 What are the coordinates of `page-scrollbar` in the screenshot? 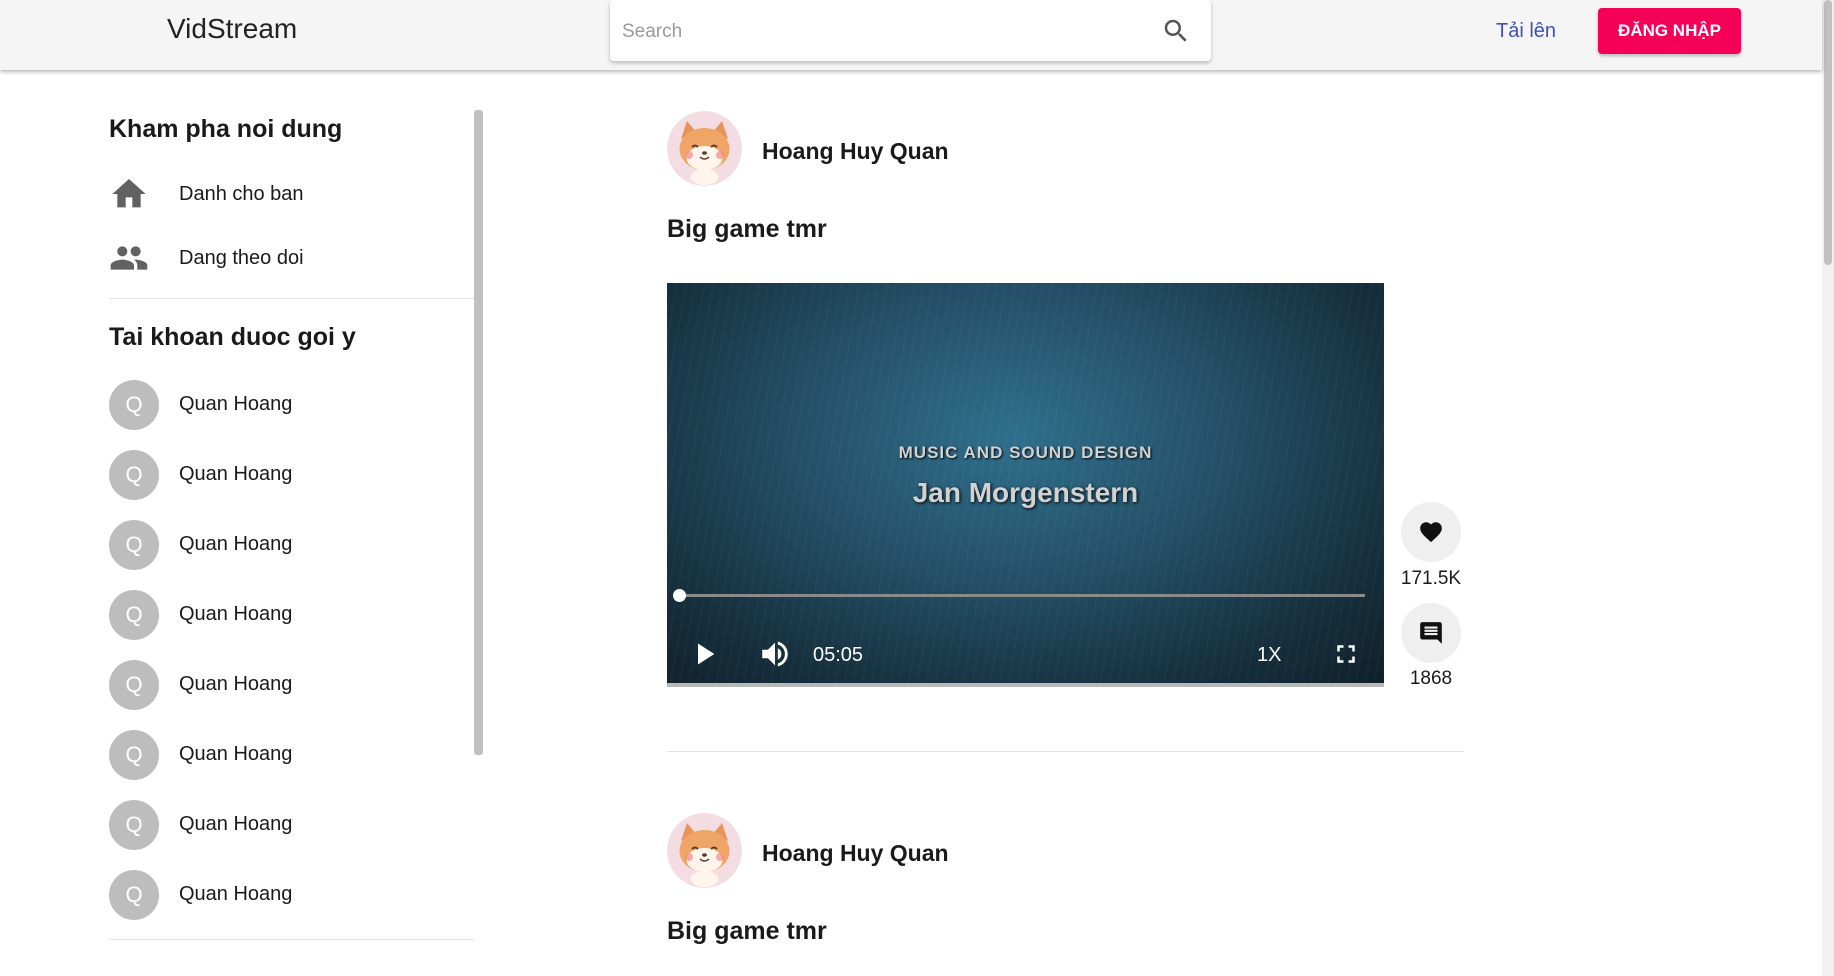 It's located at (1828, 488).